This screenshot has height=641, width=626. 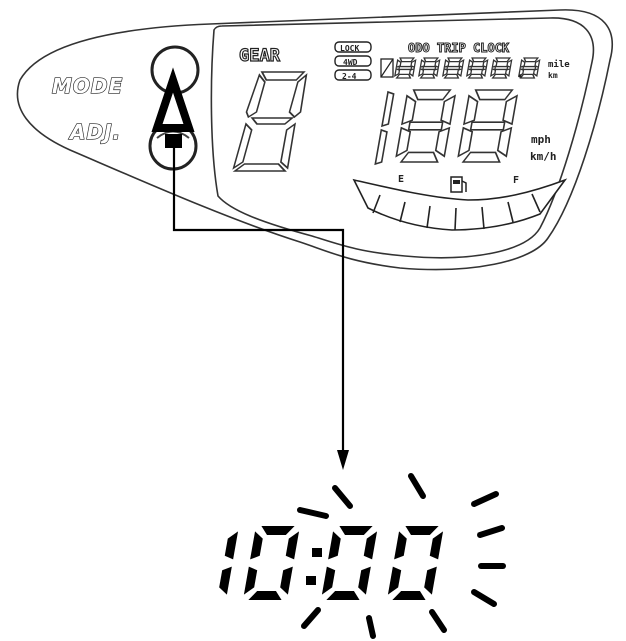 I want to click on speed-unit-mph: mph, so click(x=541, y=139).